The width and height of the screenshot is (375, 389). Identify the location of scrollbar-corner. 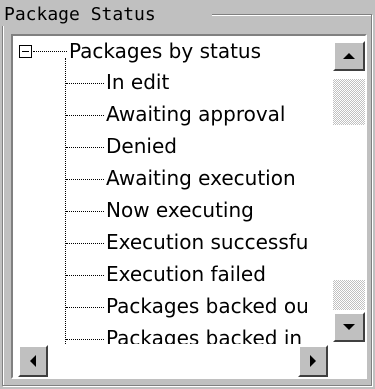
(349, 360).